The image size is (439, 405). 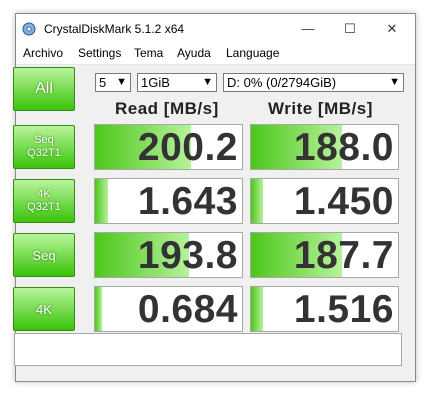 I want to click on seq-button: Seq, so click(x=44, y=255).